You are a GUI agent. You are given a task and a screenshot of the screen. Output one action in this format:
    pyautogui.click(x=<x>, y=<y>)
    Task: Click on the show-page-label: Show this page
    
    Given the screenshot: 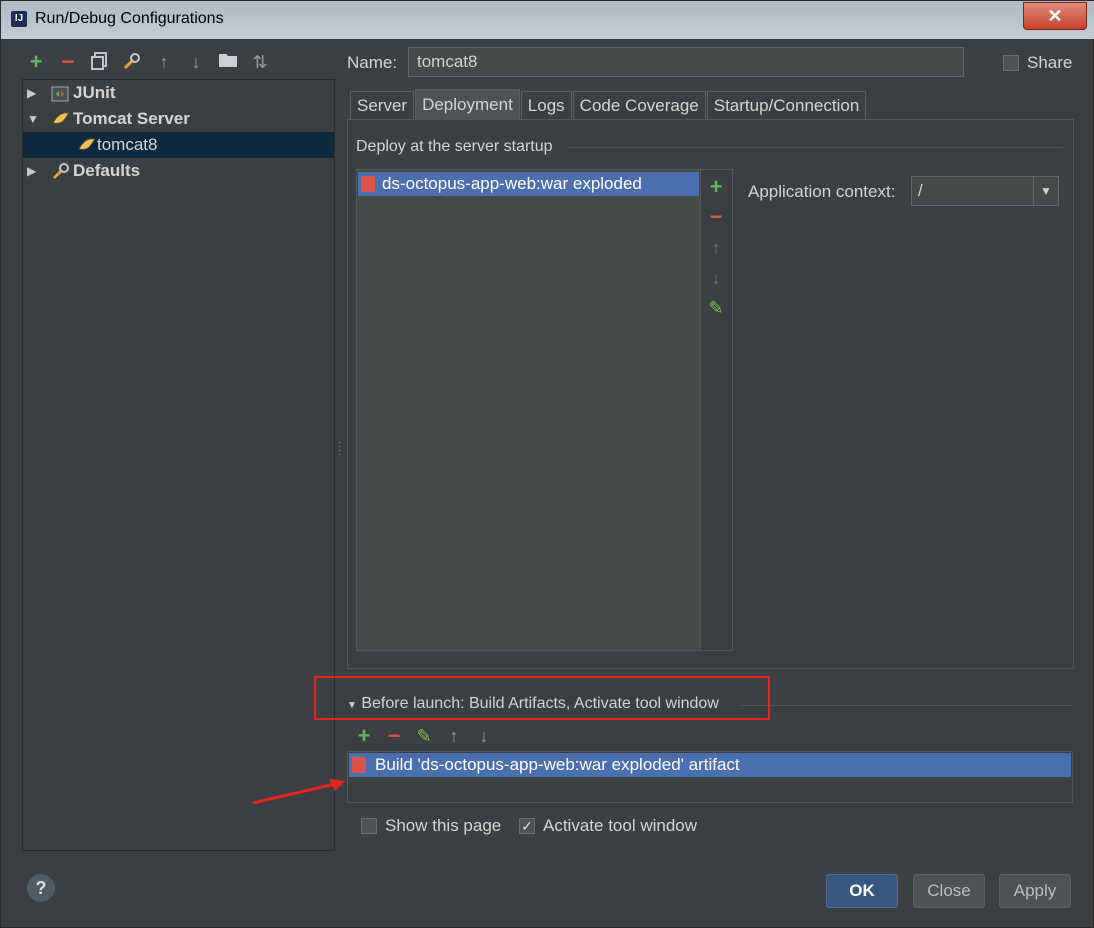 What is the action you would take?
    pyautogui.click(x=443, y=825)
    